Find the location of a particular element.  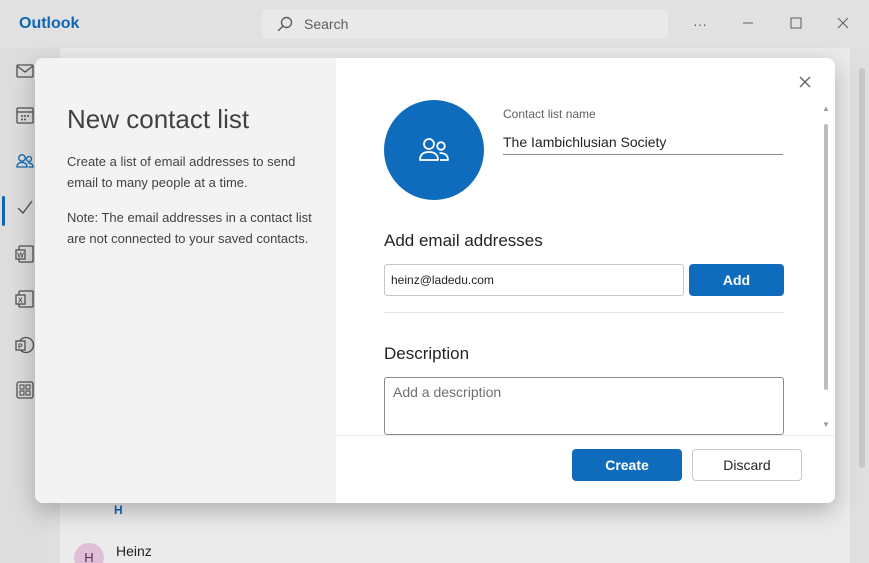

group-icon is located at coordinates (434, 149).